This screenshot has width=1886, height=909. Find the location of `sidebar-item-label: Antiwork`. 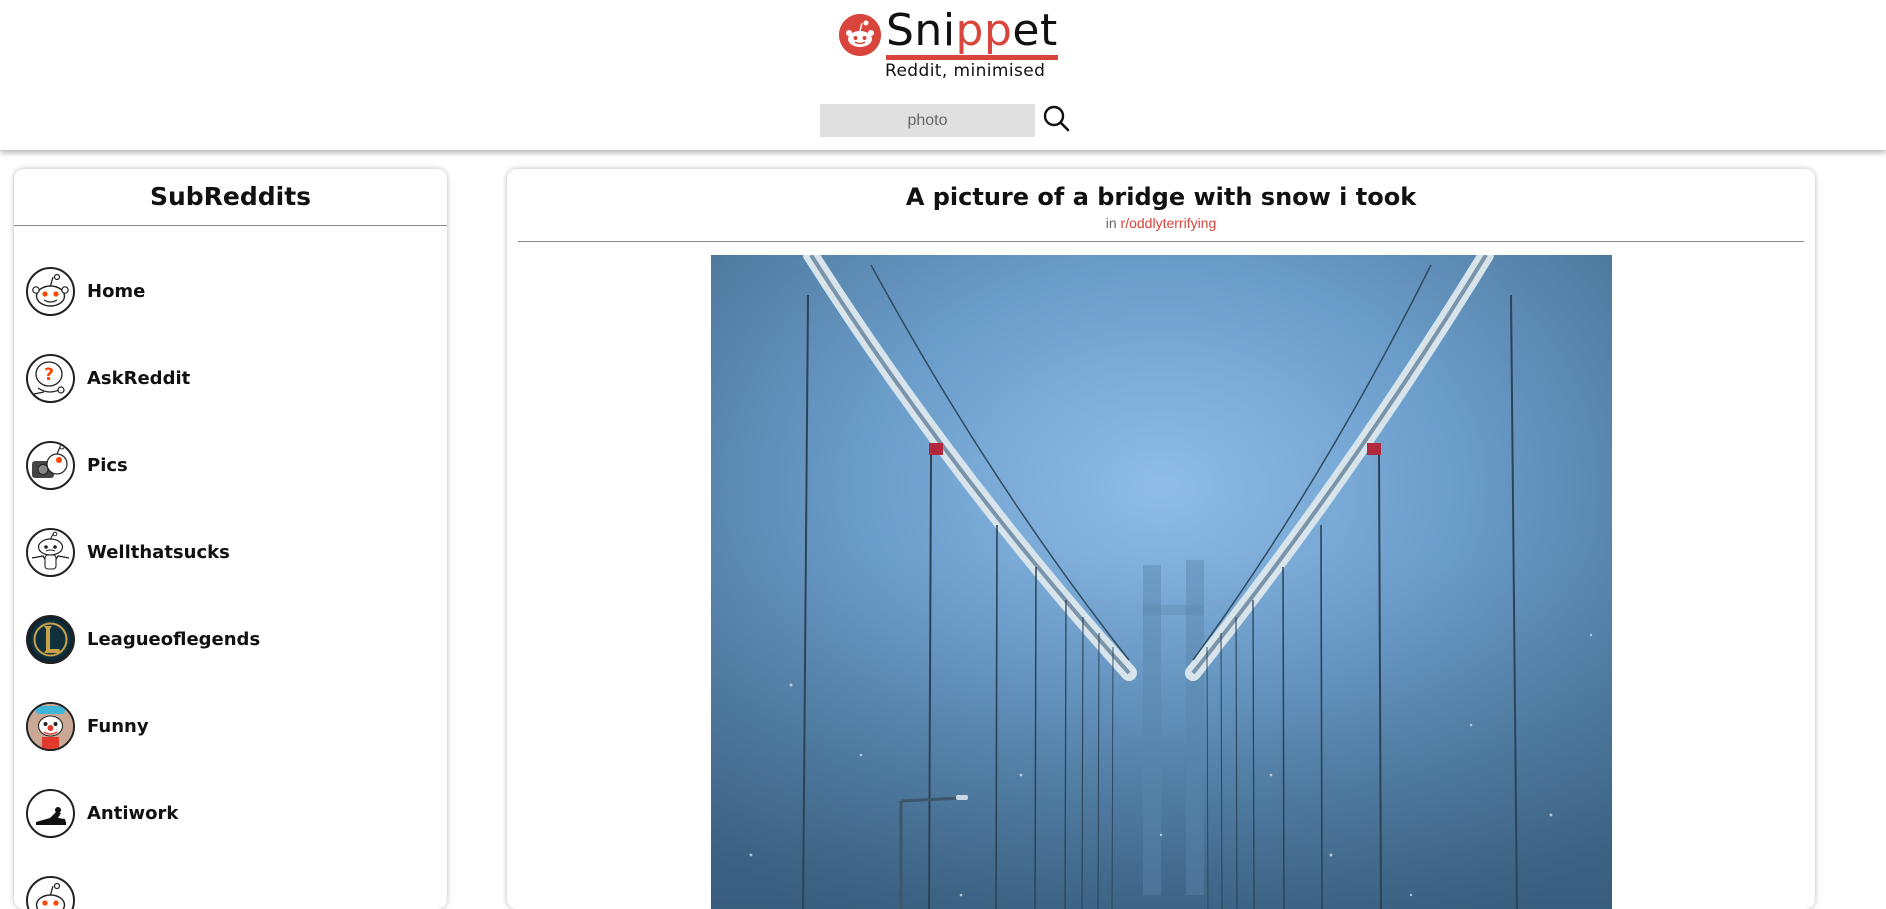

sidebar-item-label: Antiwork is located at coordinates (133, 813).